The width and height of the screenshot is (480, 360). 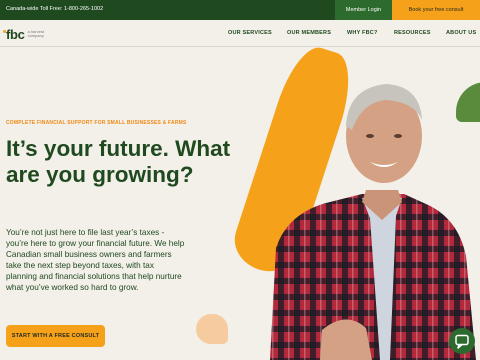 What do you see at coordinates (118, 161) in the screenshot?
I see `hero-headline: It’s your future. What are you growing?` at bounding box center [118, 161].